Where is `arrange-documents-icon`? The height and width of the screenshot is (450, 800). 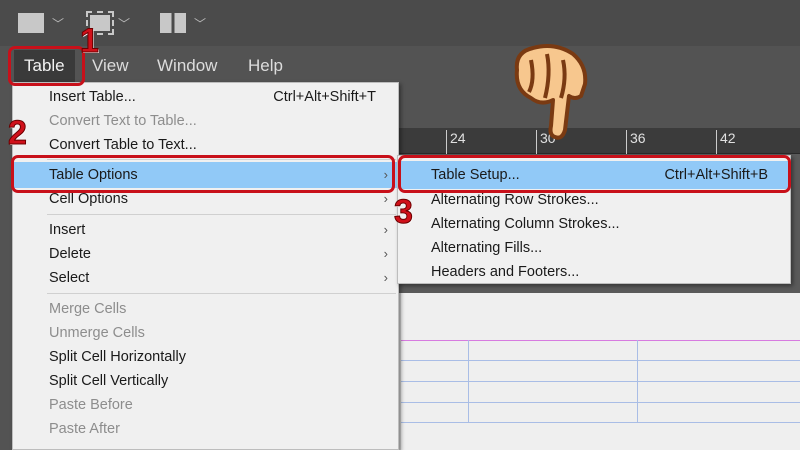 arrange-documents-icon is located at coordinates (173, 23).